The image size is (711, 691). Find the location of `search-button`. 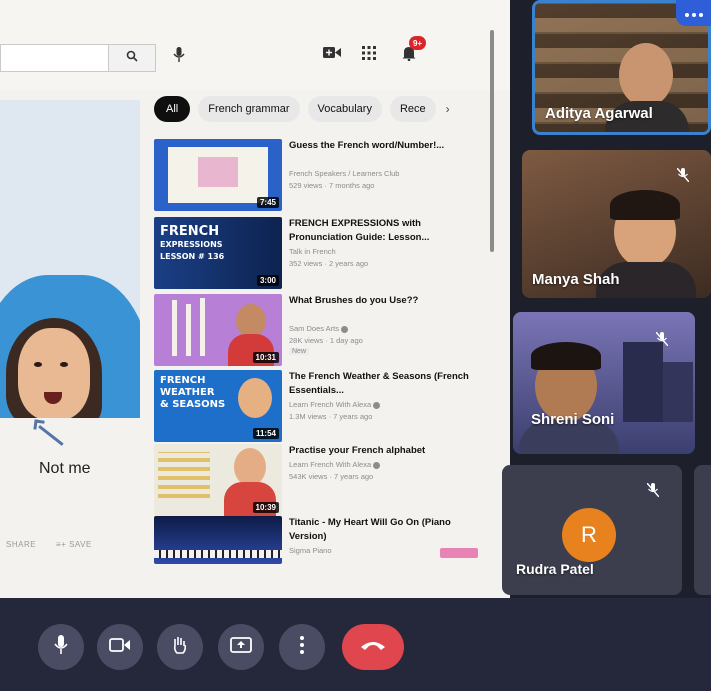

search-button is located at coordinates (132, 58).